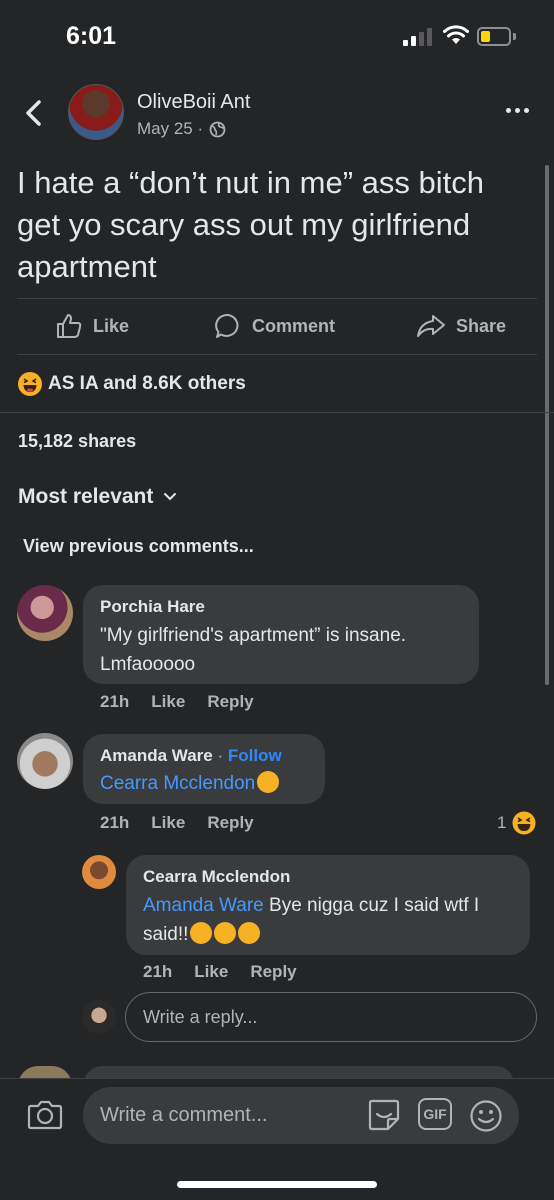 The height and width of the screenshot is (1200, 554). What do you see at coordinates (77, 441) in the screenshot?
I see `shares-count: 15,182 shares` at bounding box center [77, 441].